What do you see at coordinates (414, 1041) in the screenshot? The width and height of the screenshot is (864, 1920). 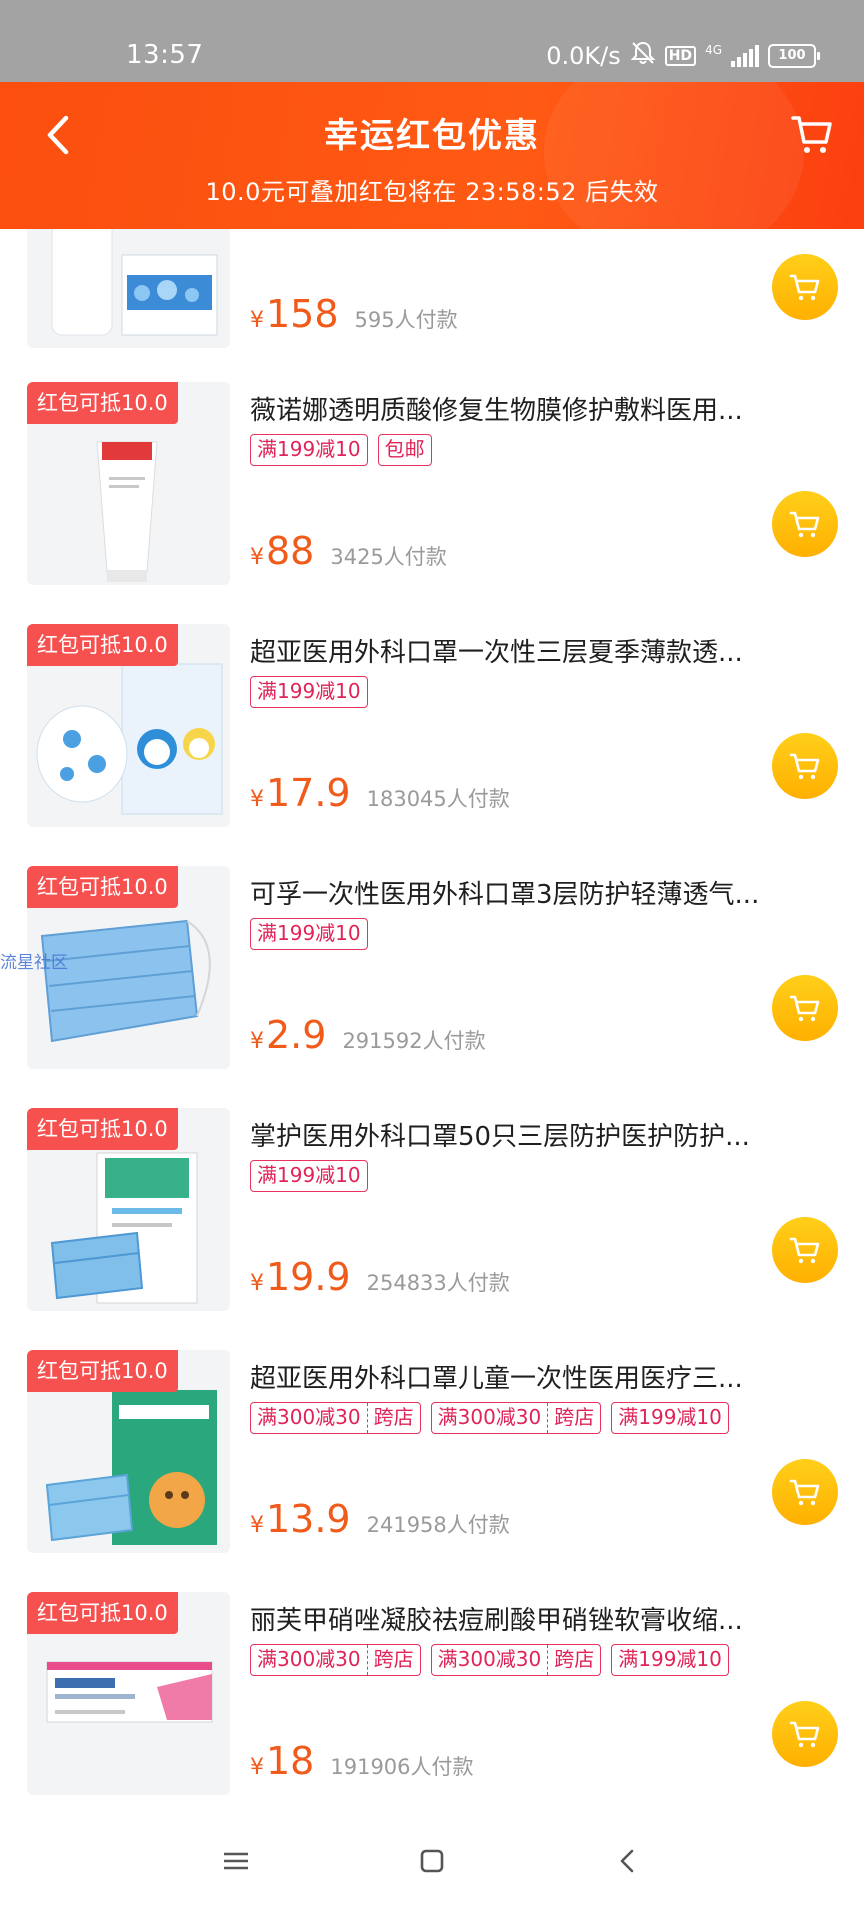 I see `buyer-count: 291592人付款` at bounding box center [414, 1041].